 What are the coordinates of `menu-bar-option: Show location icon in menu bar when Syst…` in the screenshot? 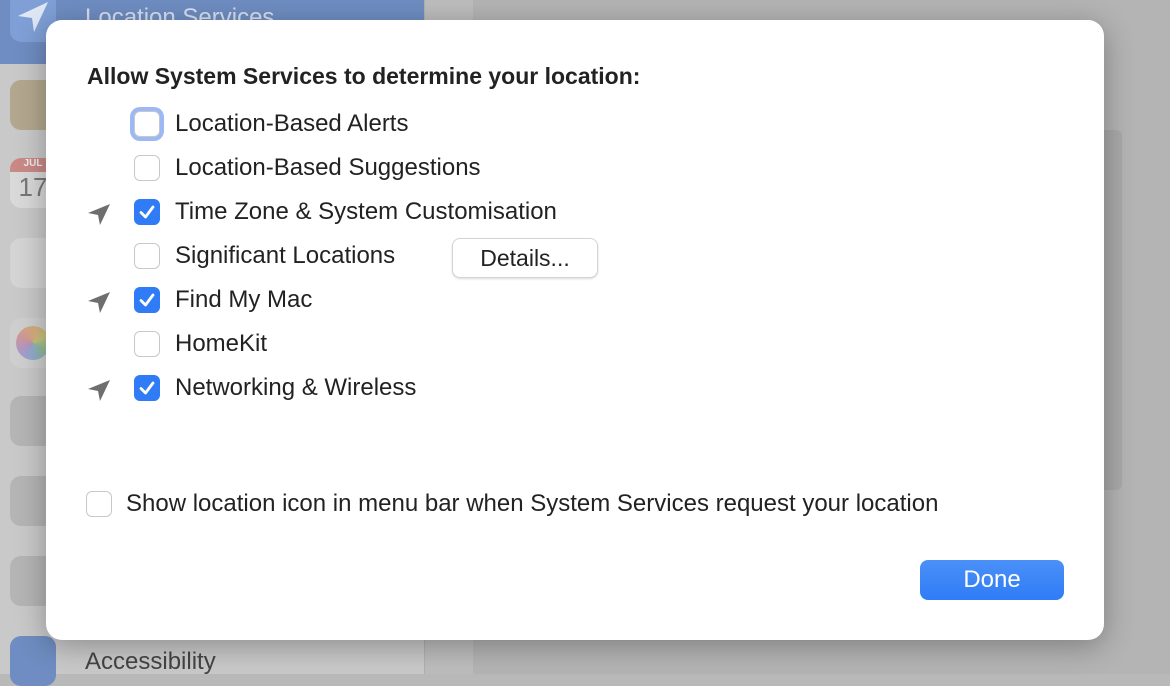 It's located at (546, 505).